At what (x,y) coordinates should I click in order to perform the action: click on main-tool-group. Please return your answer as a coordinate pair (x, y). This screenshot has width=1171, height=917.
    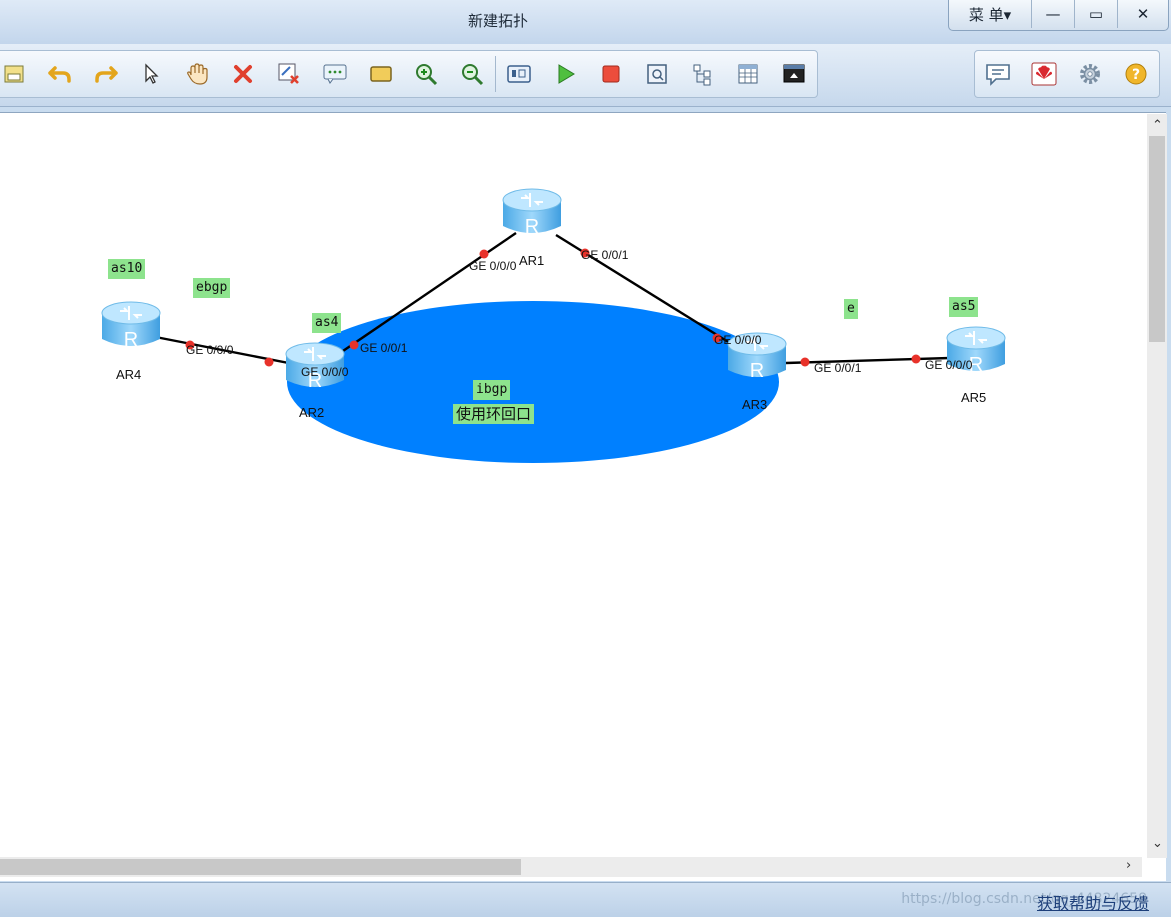
    Looking at the image, I should click on (409, 74).